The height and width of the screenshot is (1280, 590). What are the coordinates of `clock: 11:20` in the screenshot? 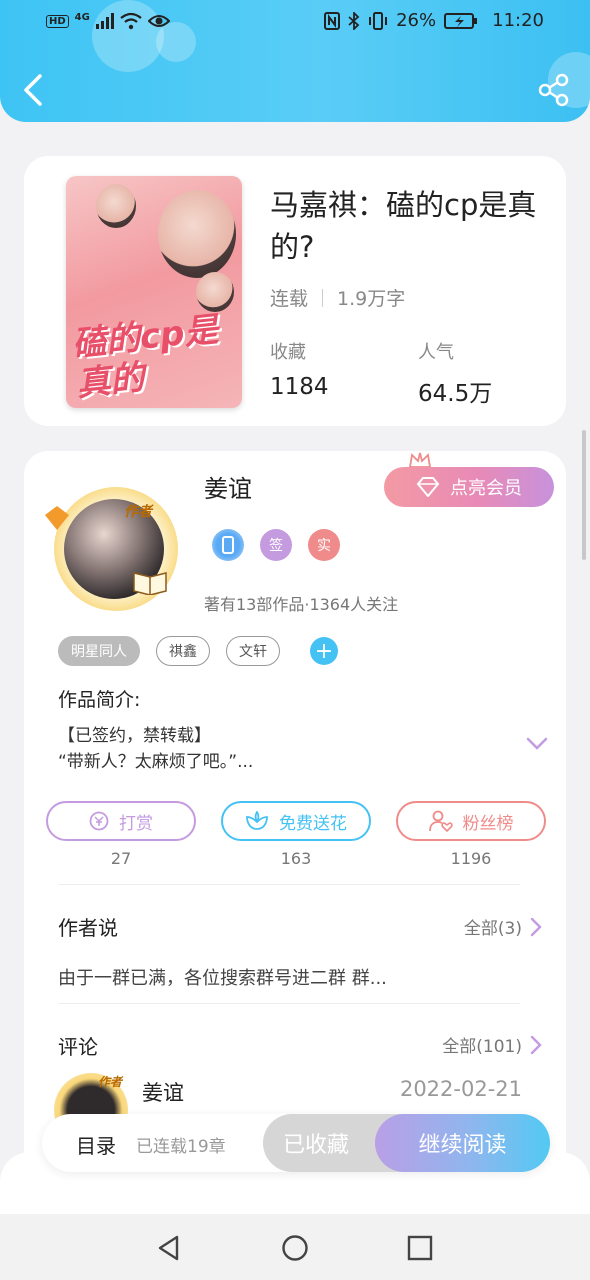 It's located at (518, 20).